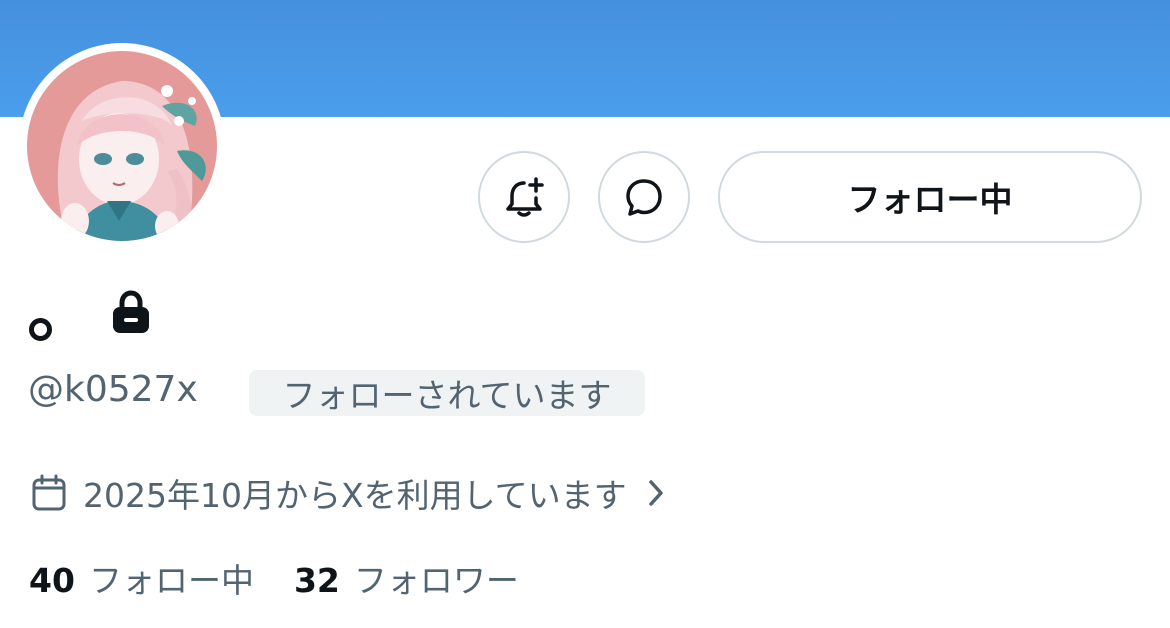 The image size is (1170, 628). I want to click on user-handle: @k0527x, so click(113, 389).